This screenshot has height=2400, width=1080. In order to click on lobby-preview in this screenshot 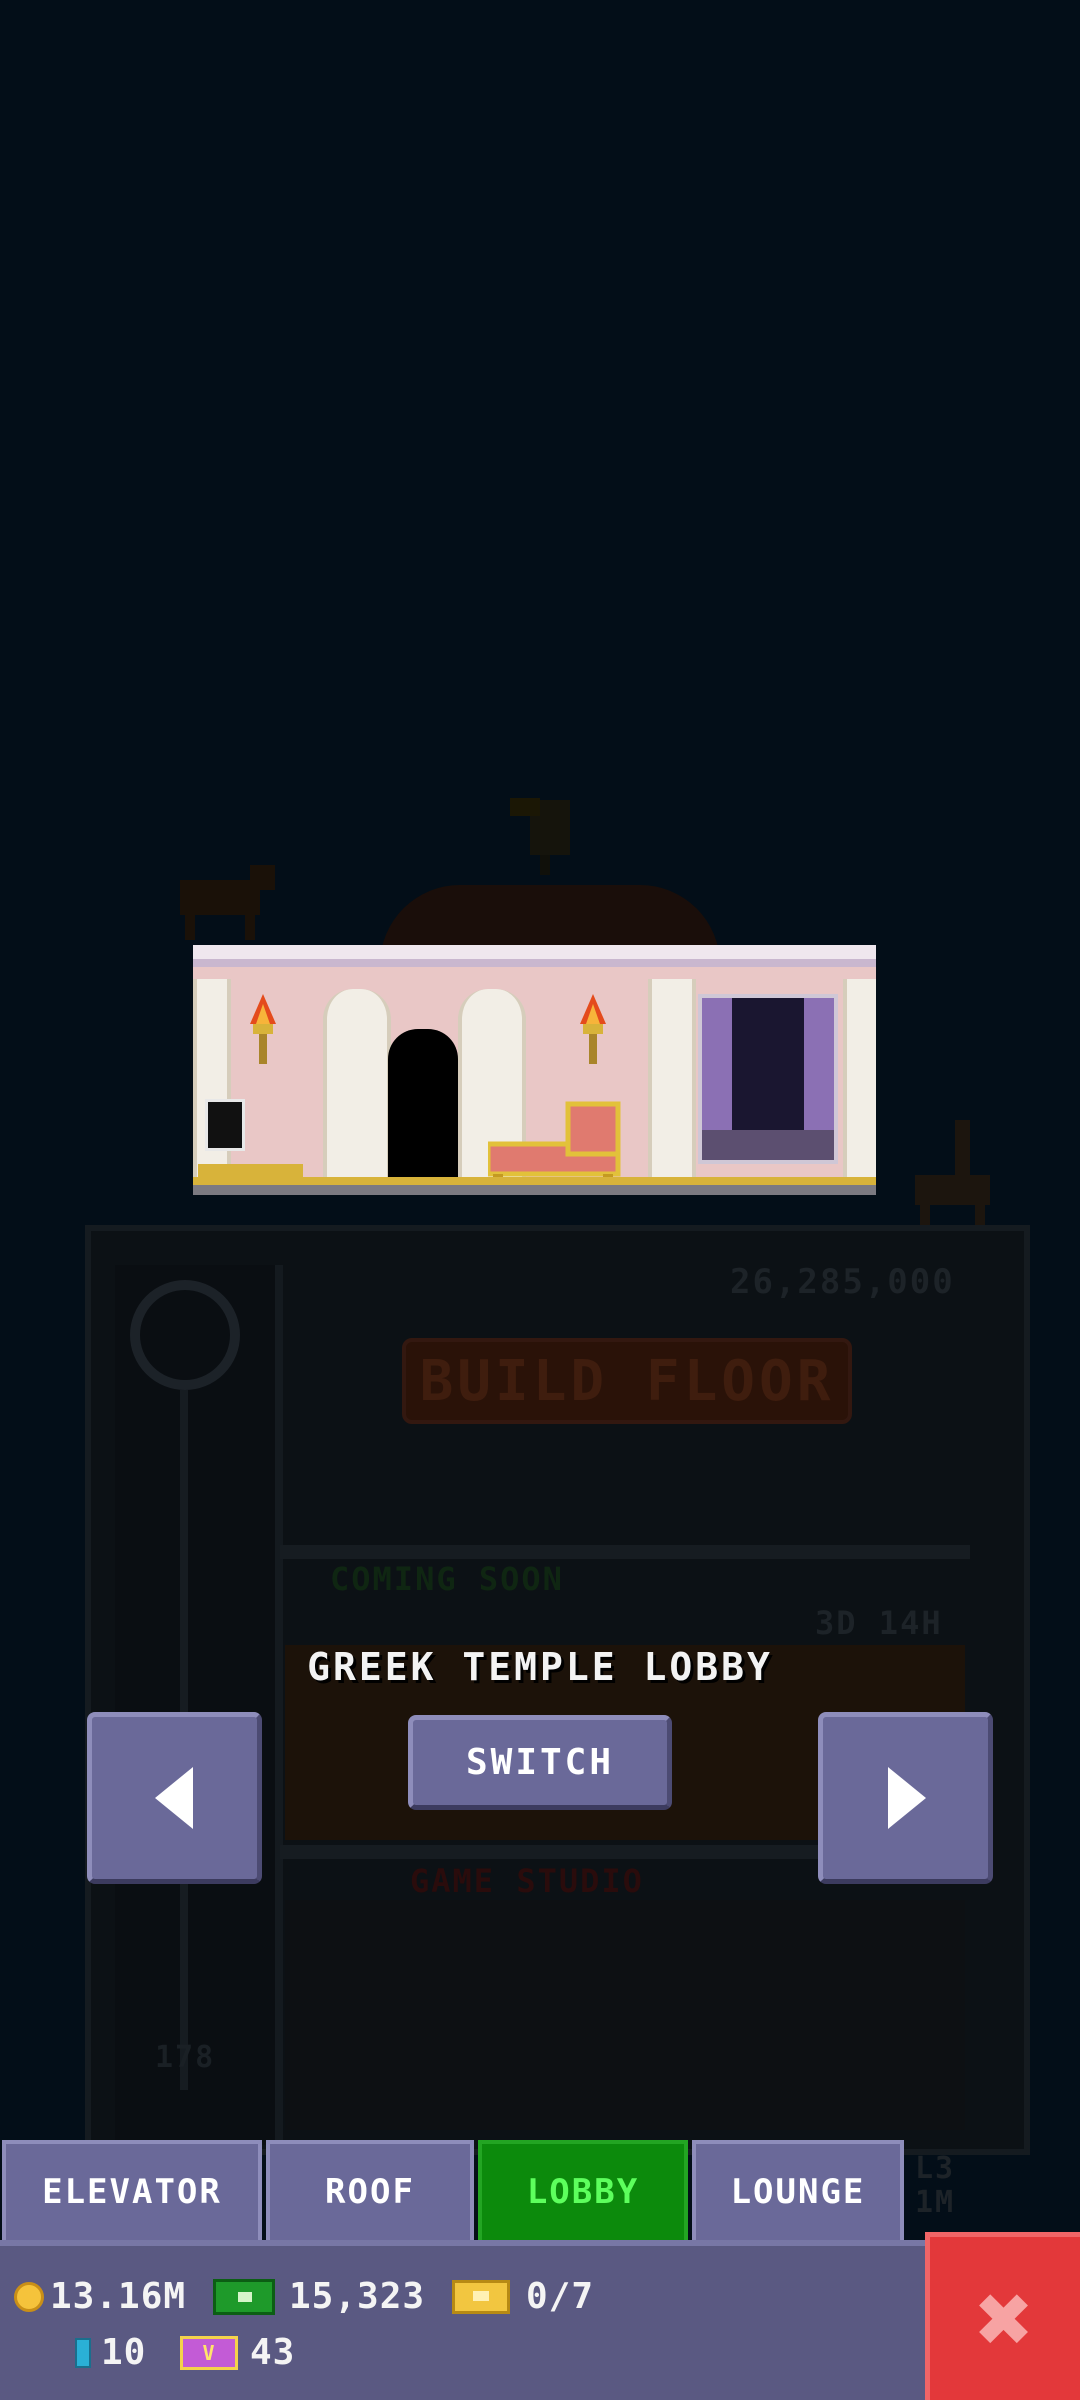, I will do `click(534, 1070)`.